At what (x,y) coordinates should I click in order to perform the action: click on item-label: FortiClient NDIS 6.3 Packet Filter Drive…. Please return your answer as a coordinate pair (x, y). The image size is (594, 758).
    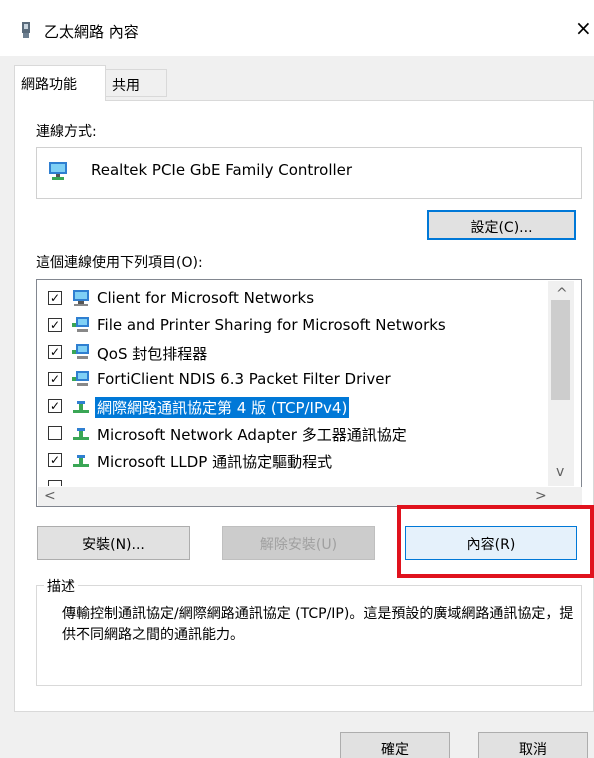
    Looking at the image, I should click on (244, 379).